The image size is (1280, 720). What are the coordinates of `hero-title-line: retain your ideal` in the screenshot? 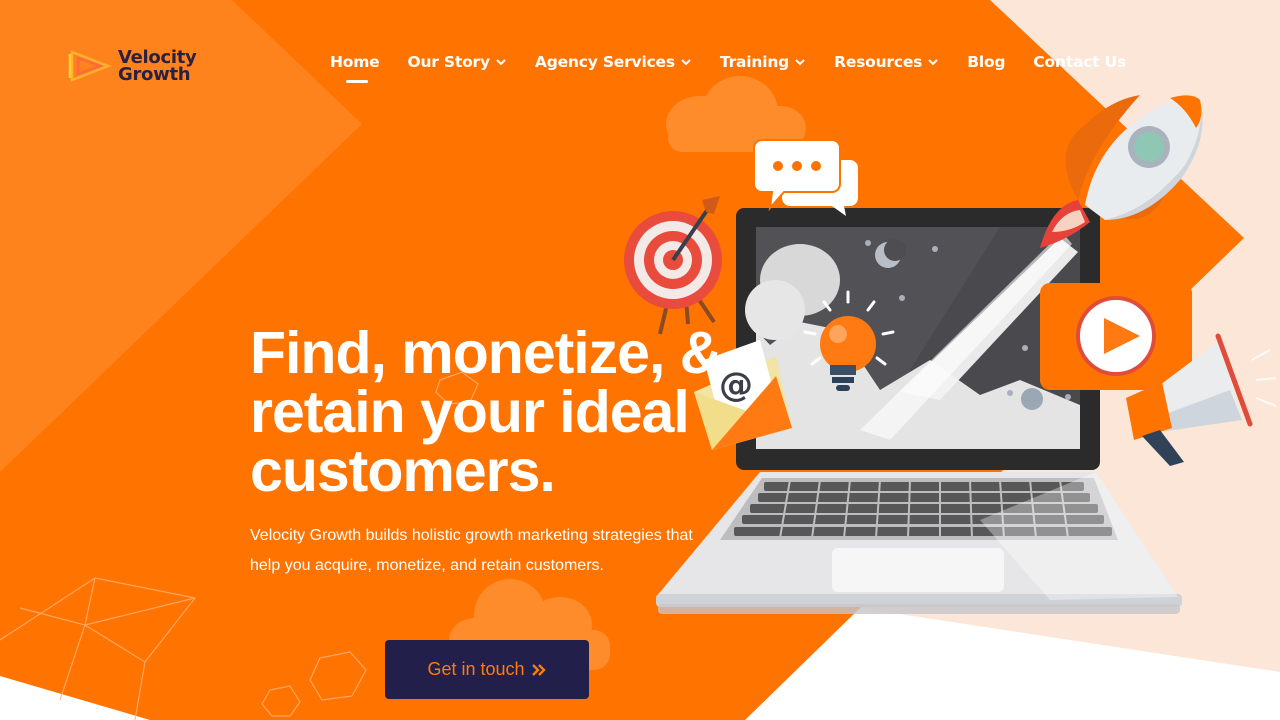 It's located at (470, 412).